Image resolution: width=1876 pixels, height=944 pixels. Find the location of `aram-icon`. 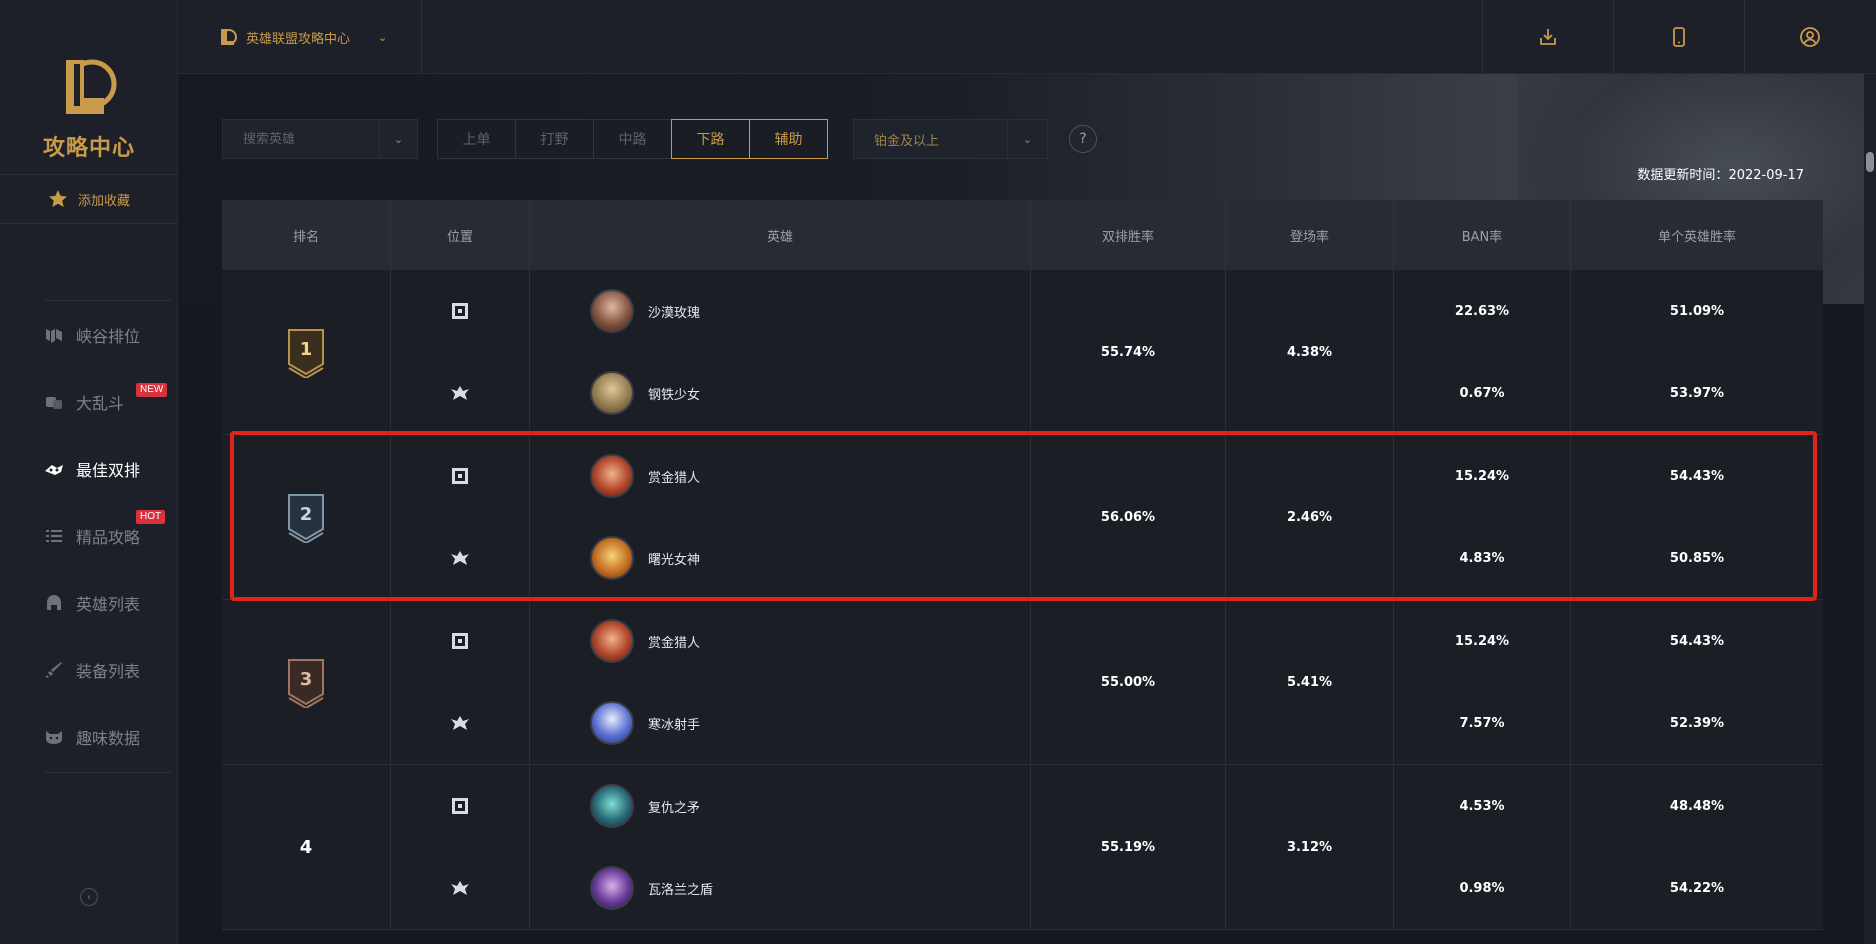

aram-icon is located at coordinates (54, 402).